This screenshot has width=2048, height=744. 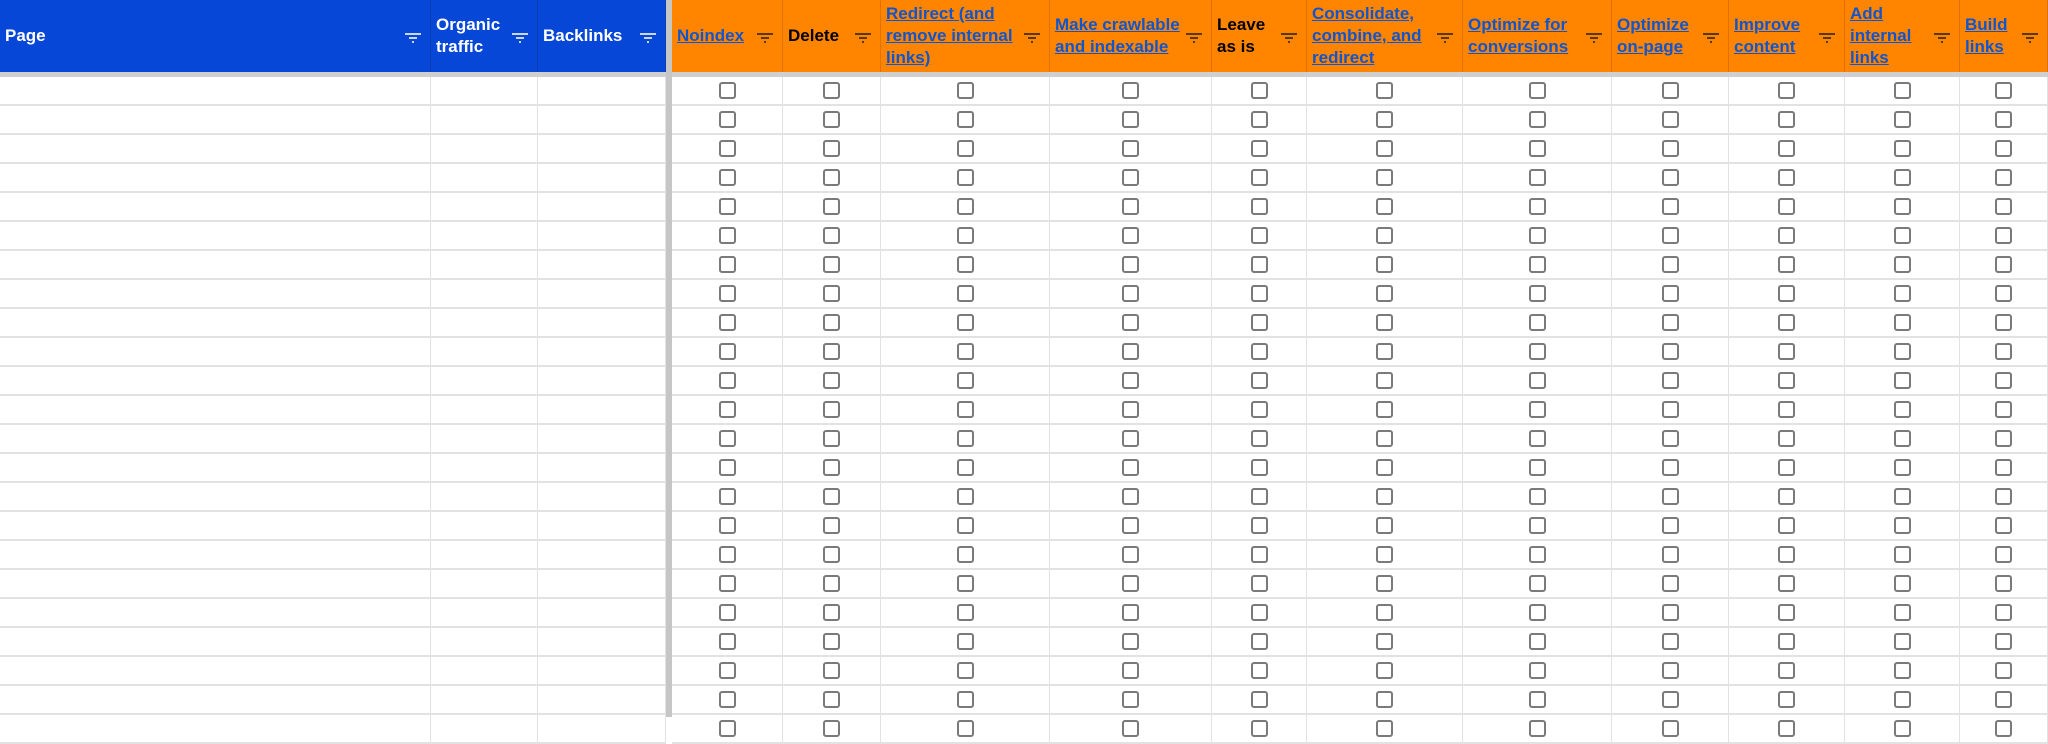 I want to click on column-header-label: Noindex, so click(x=715, y=36).